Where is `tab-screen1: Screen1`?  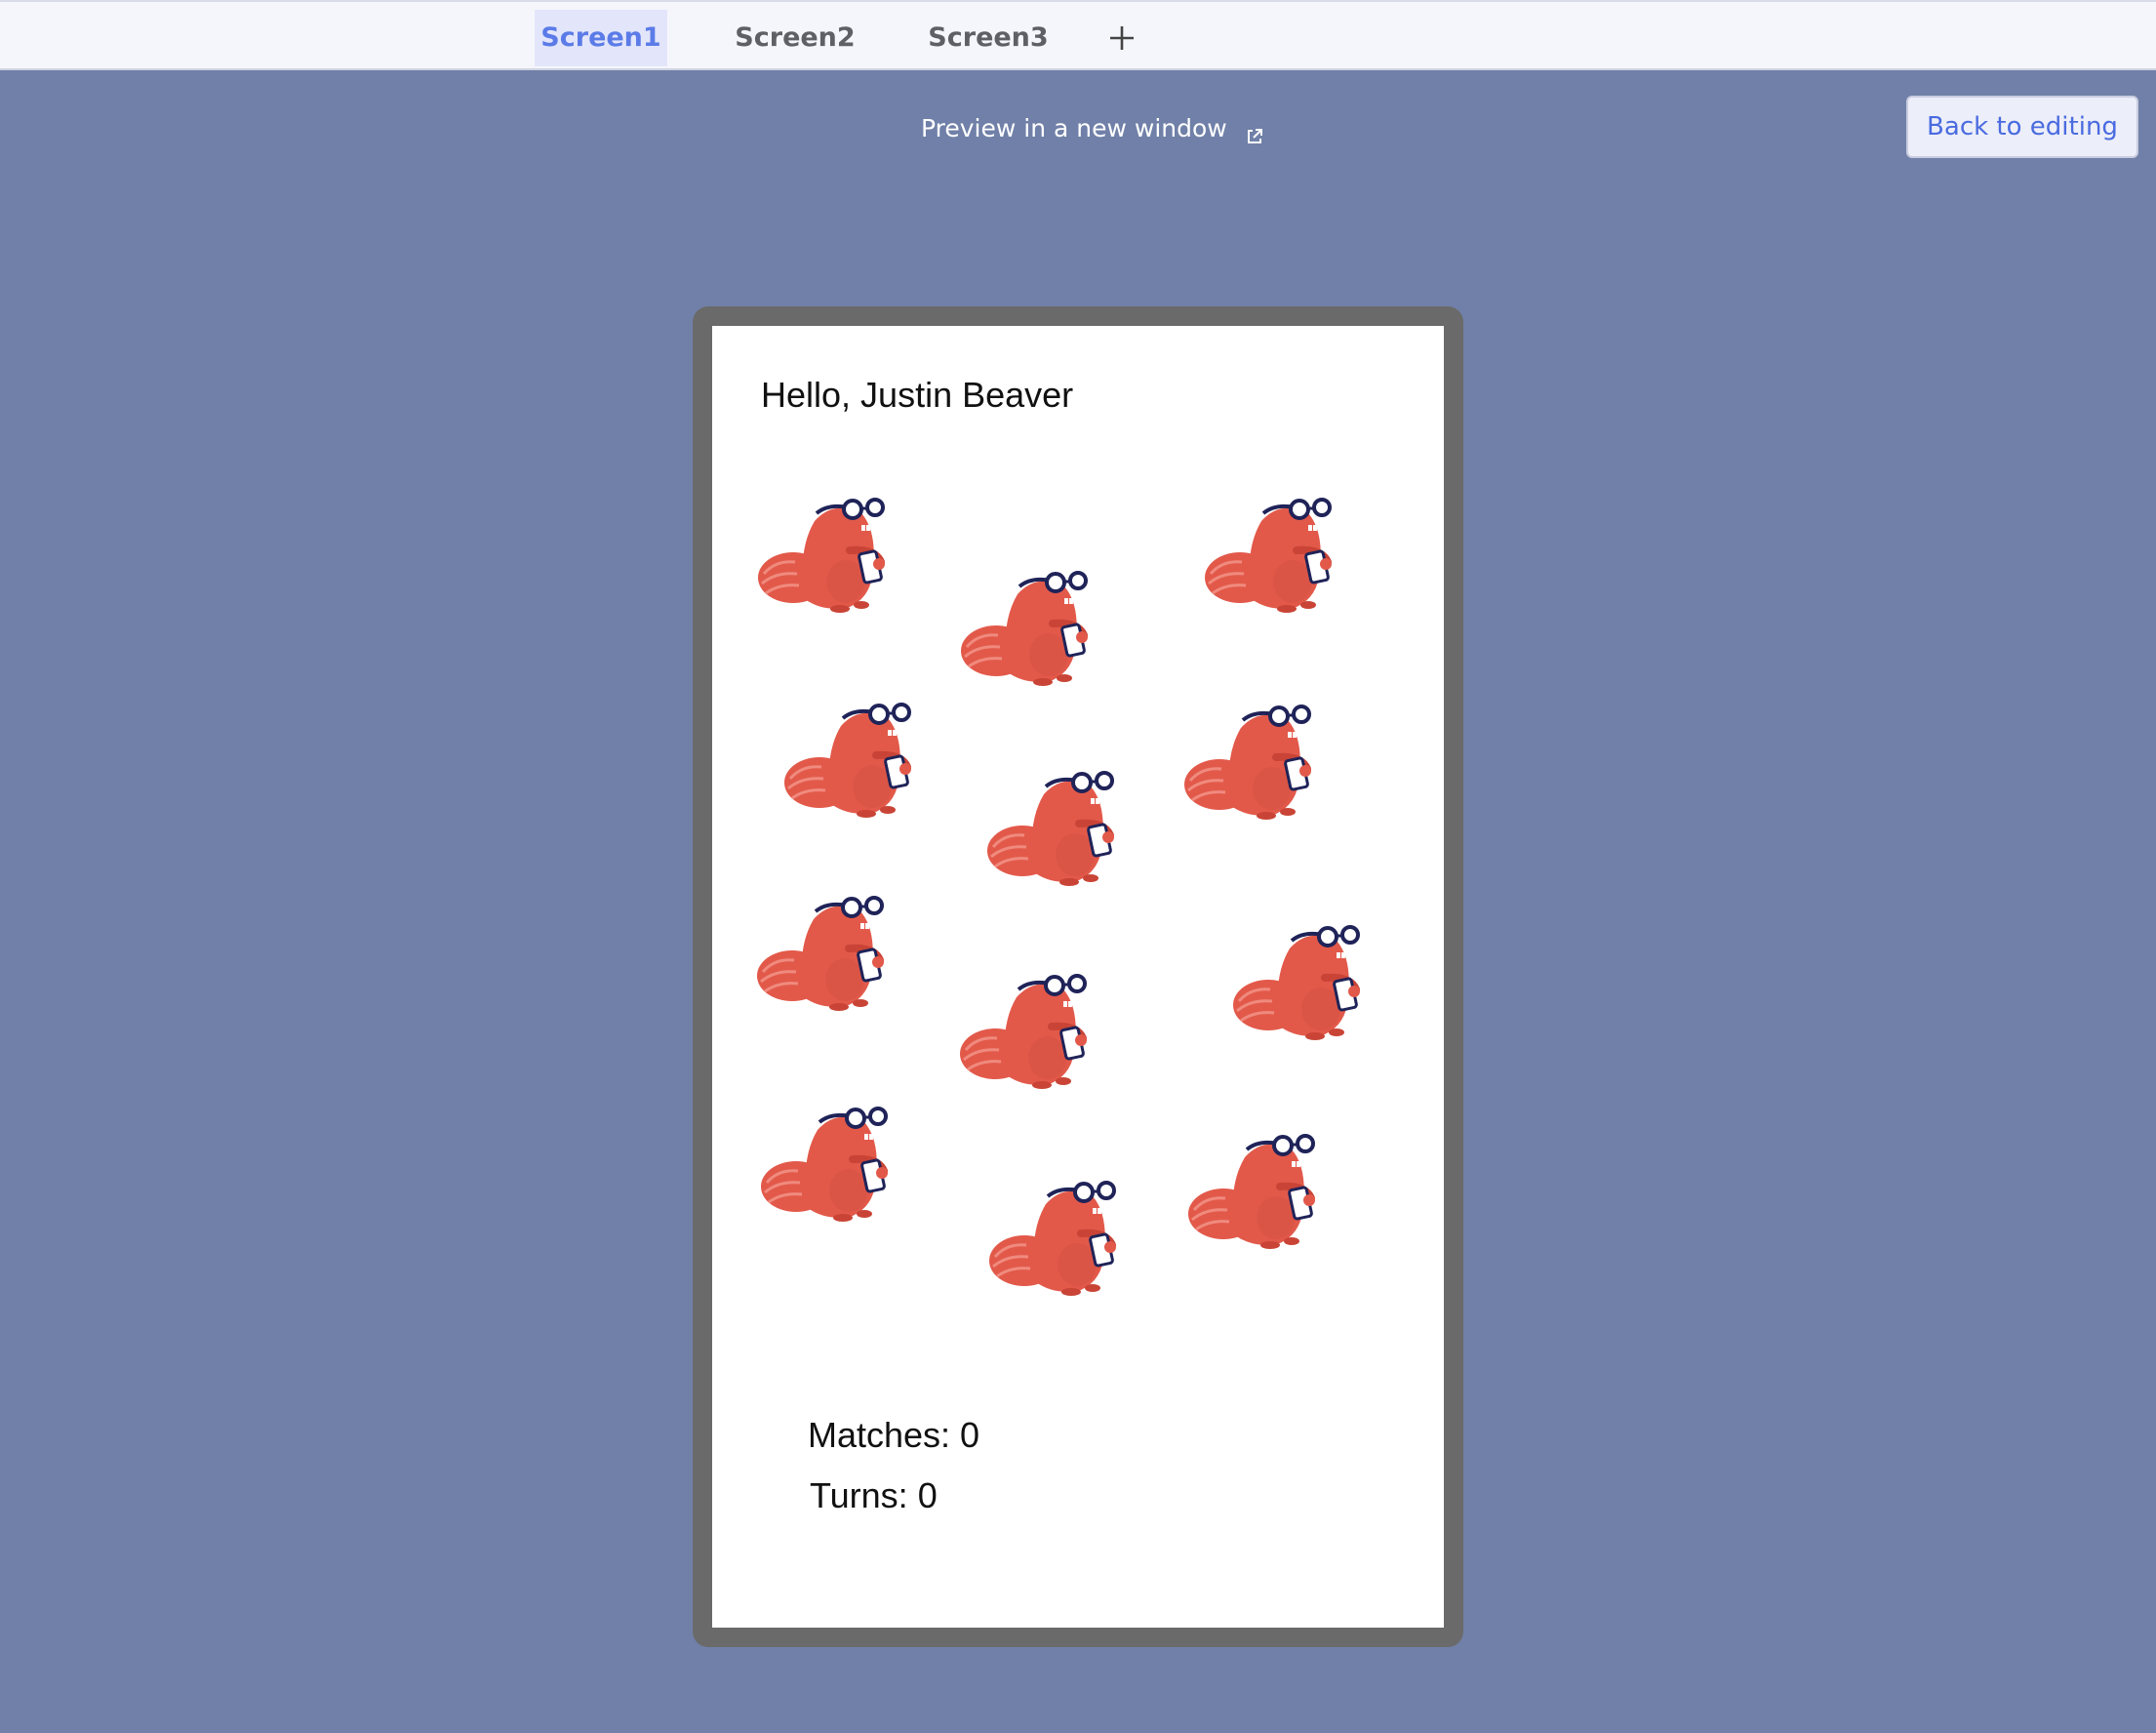 tab-screen1: Screen1 is located at coordinates (601, 38).